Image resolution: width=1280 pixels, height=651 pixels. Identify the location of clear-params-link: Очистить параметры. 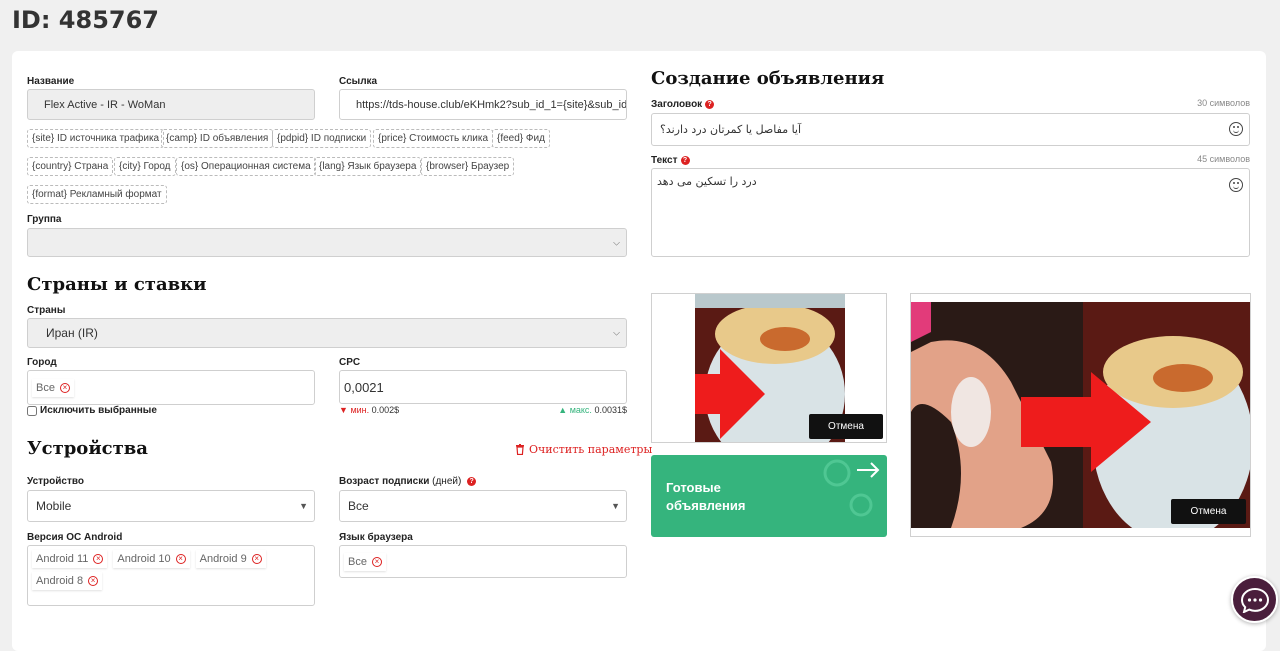
(583, 449).